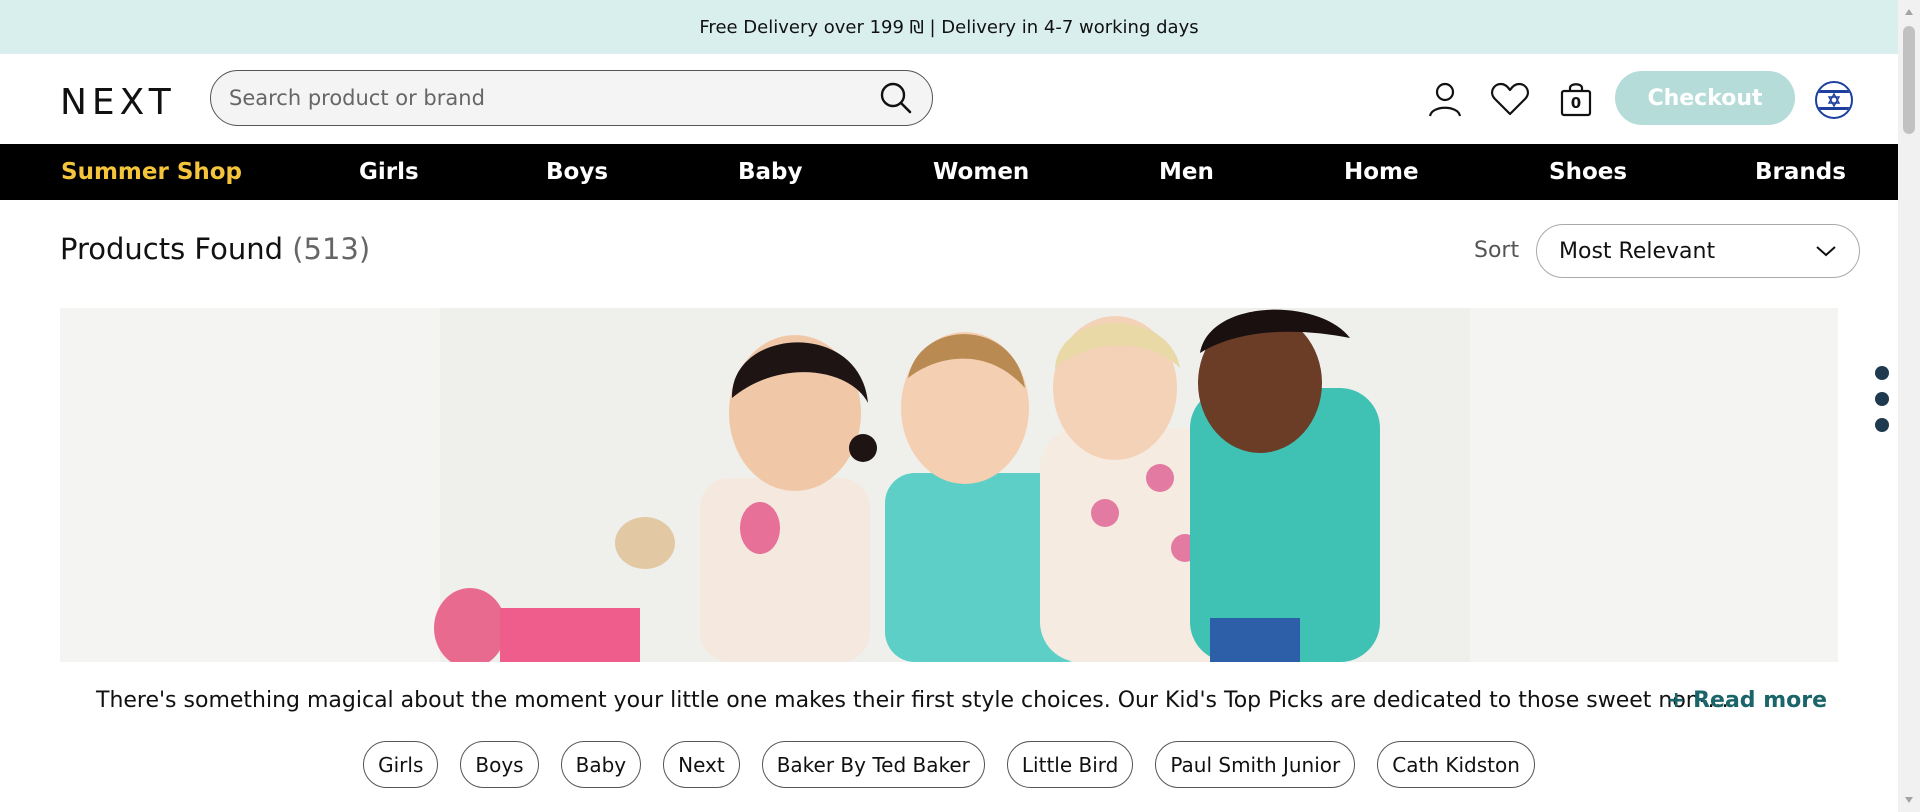 The image size is (1920, 812). I want to click on nav-men: Men, so click(1186, 172).